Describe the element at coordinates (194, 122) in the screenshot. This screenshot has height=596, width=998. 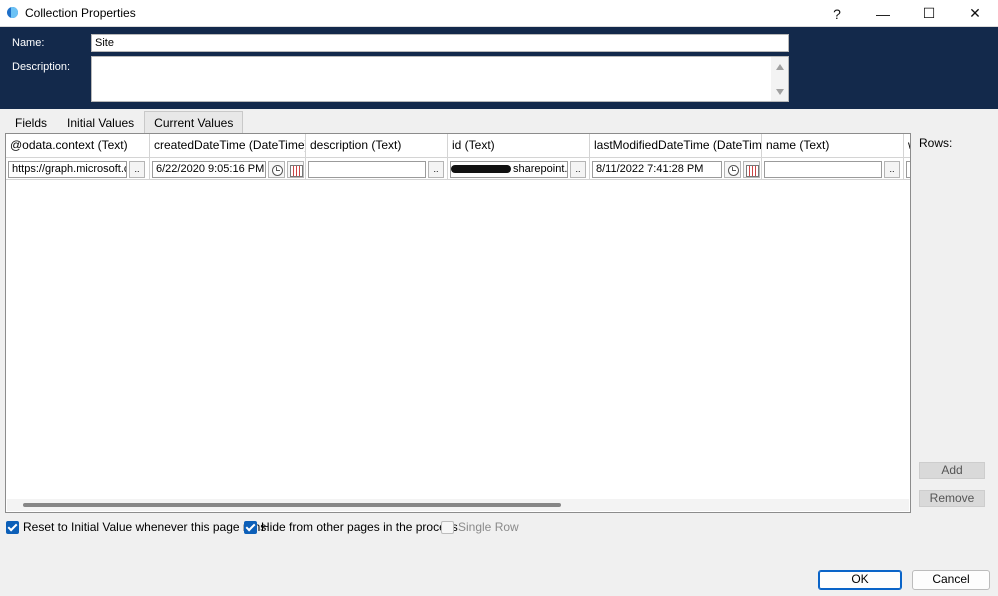
I see `tab-current-values: Current Values` at that location.